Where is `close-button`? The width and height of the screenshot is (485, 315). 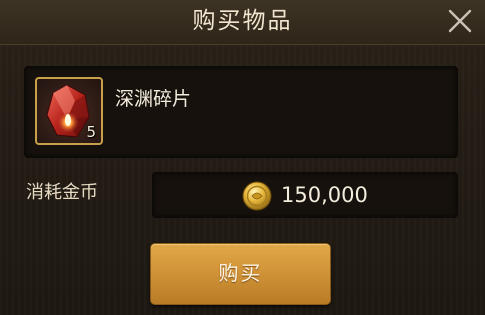 close-button is located at coordinates (460, 21).